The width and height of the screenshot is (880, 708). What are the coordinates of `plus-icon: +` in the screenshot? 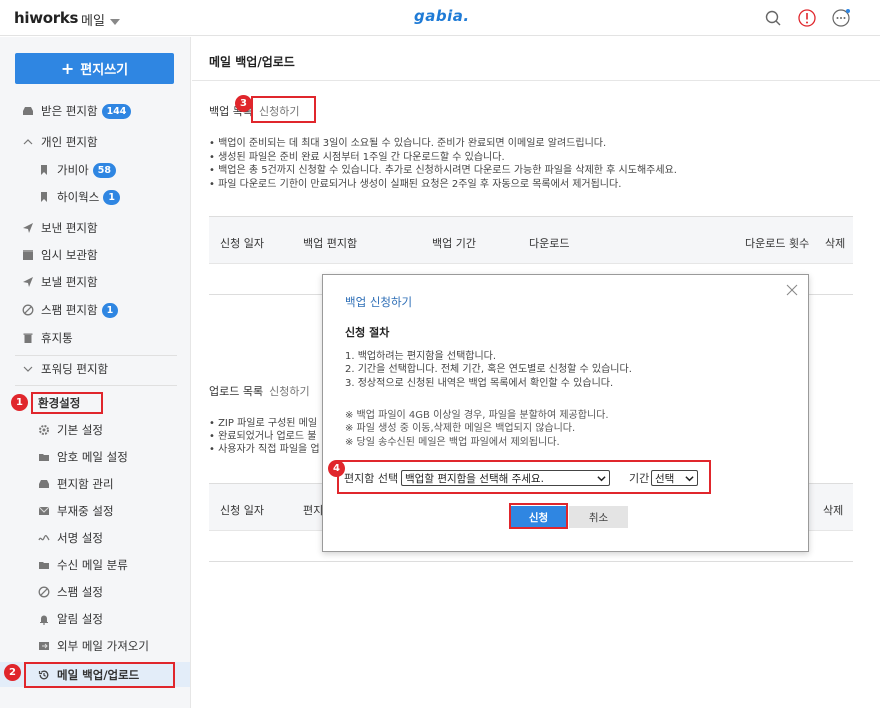 It's located at (67, 68).